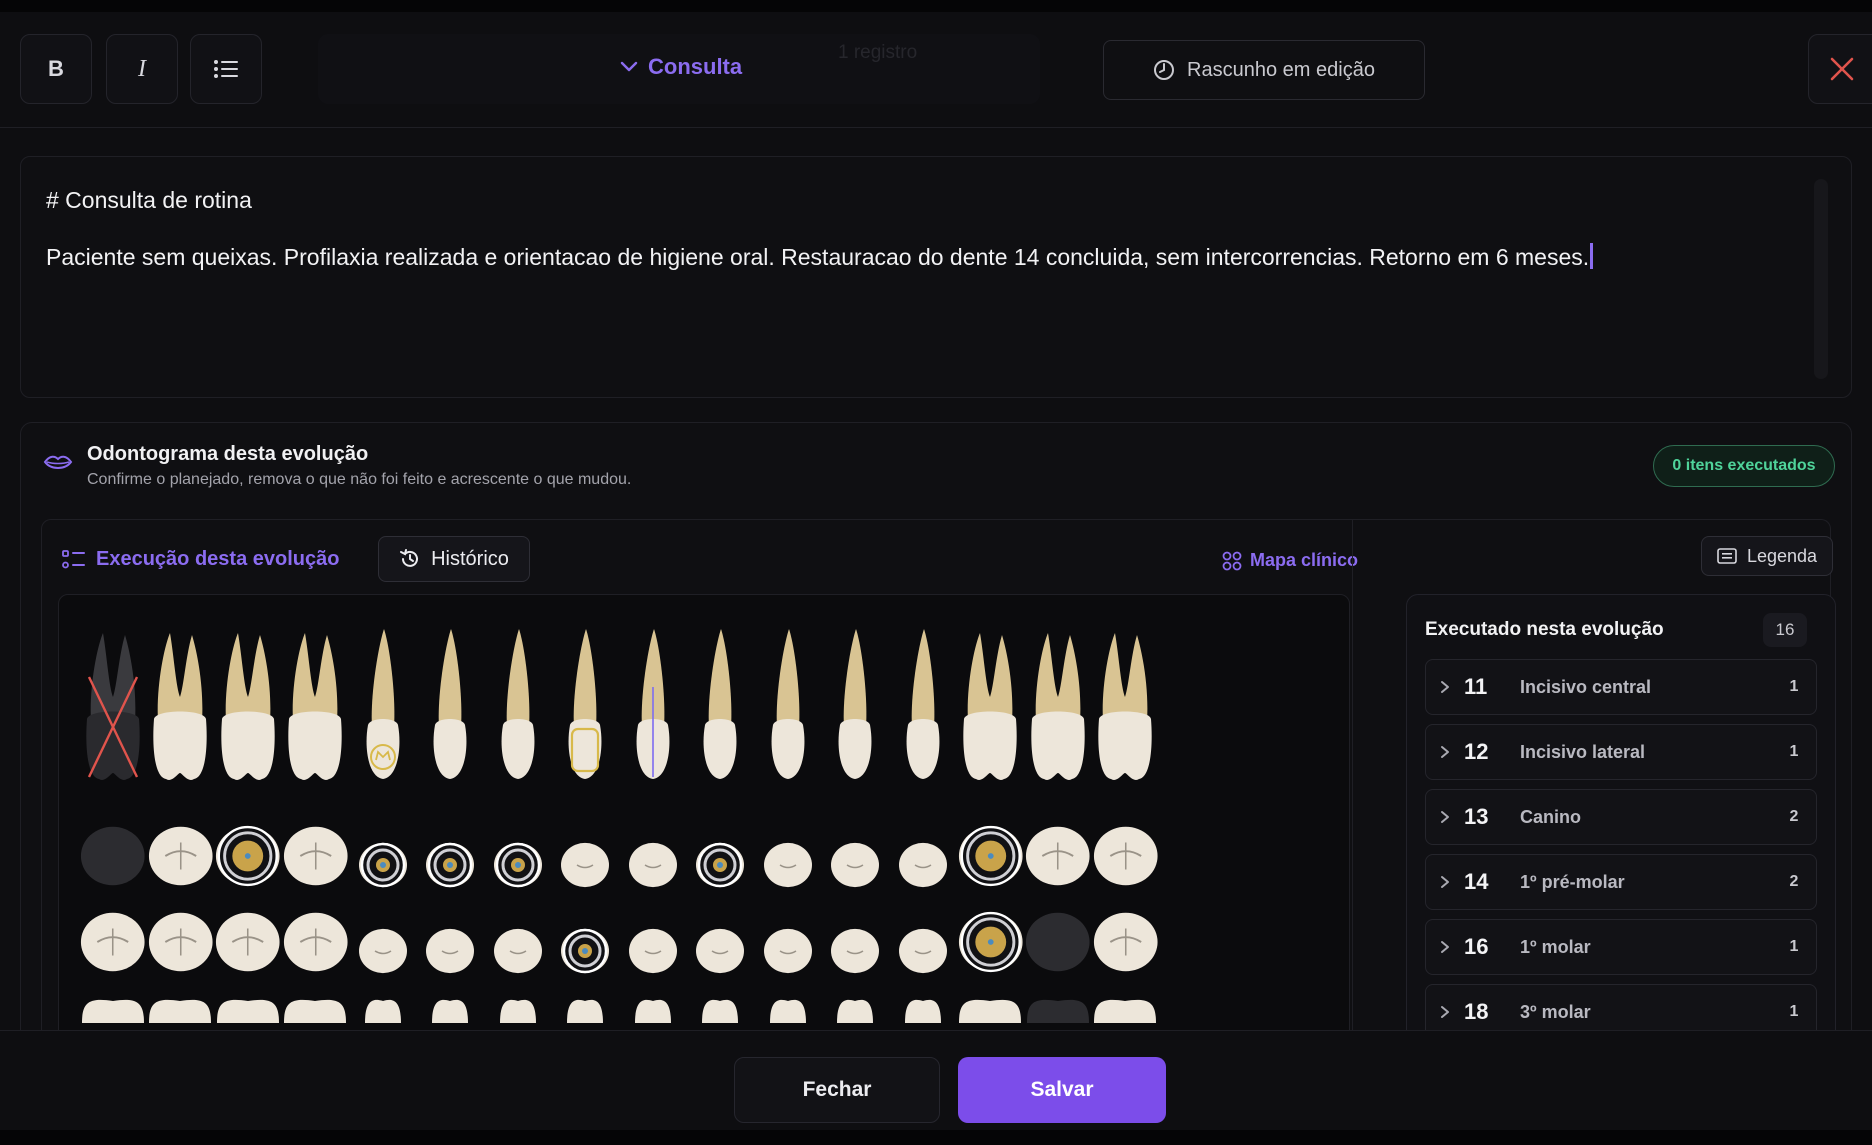 The image size is (1872, 1145). I want to click on executed-item: 12 Incisivo lateral 1, so click(1621, 752).